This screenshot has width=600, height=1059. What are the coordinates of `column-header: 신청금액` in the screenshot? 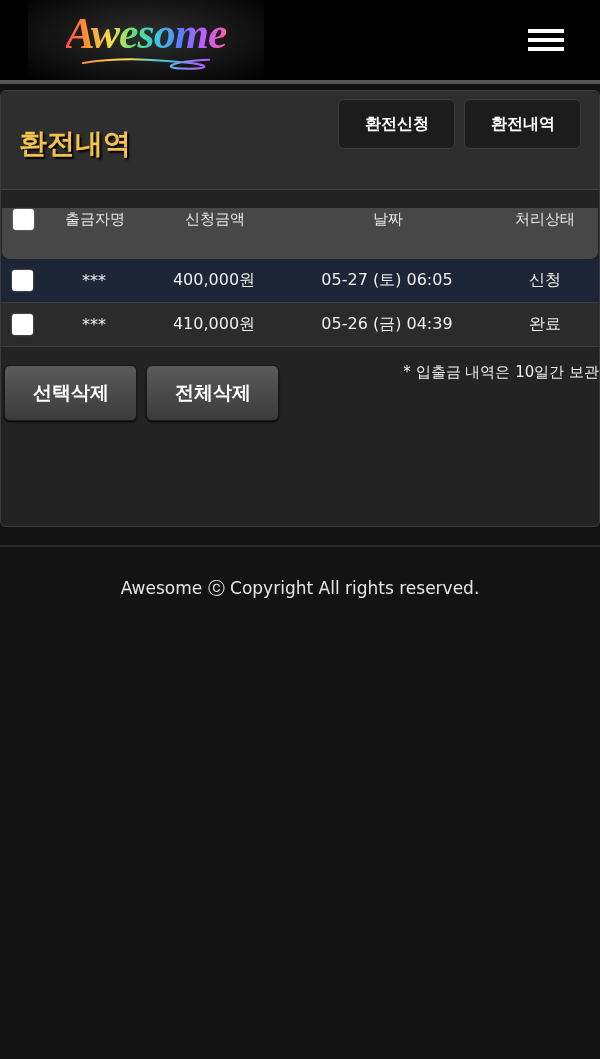 It's located at (215, 219).